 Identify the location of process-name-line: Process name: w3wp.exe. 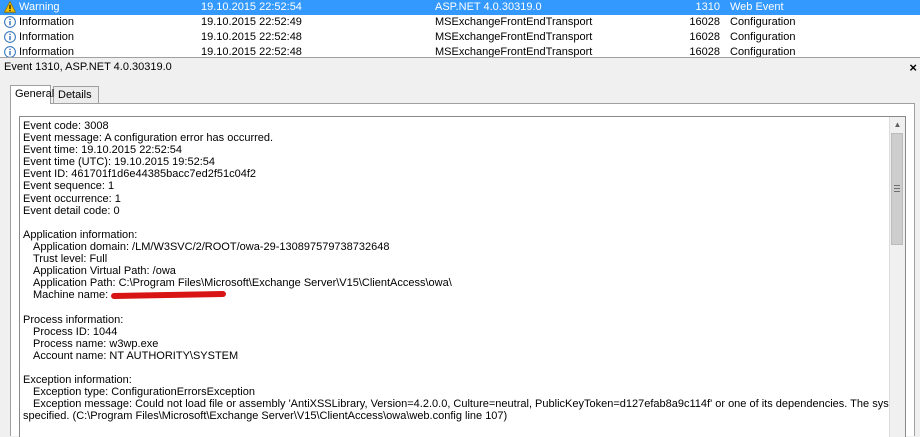
(96, 343).